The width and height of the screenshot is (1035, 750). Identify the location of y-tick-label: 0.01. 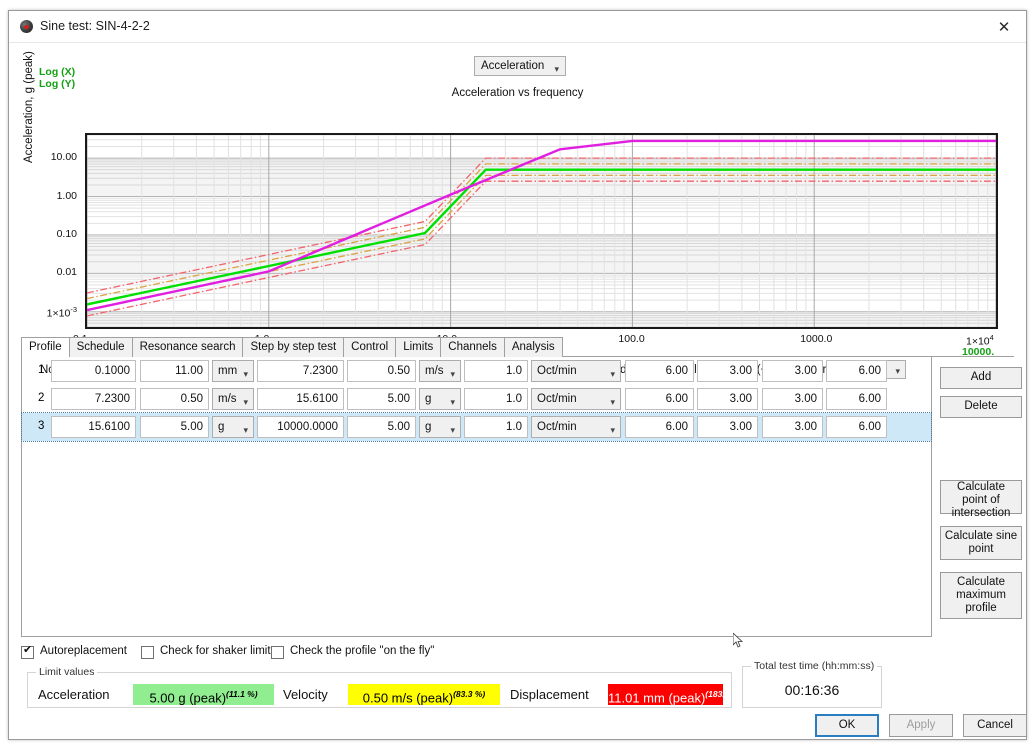
(66, 272).